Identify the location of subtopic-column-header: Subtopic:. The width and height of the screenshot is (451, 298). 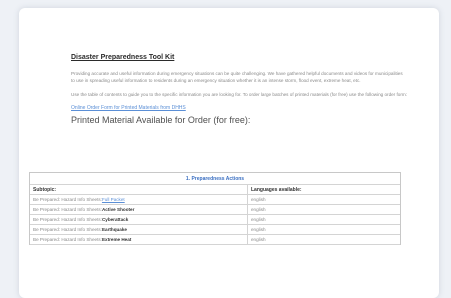
(139, 189).